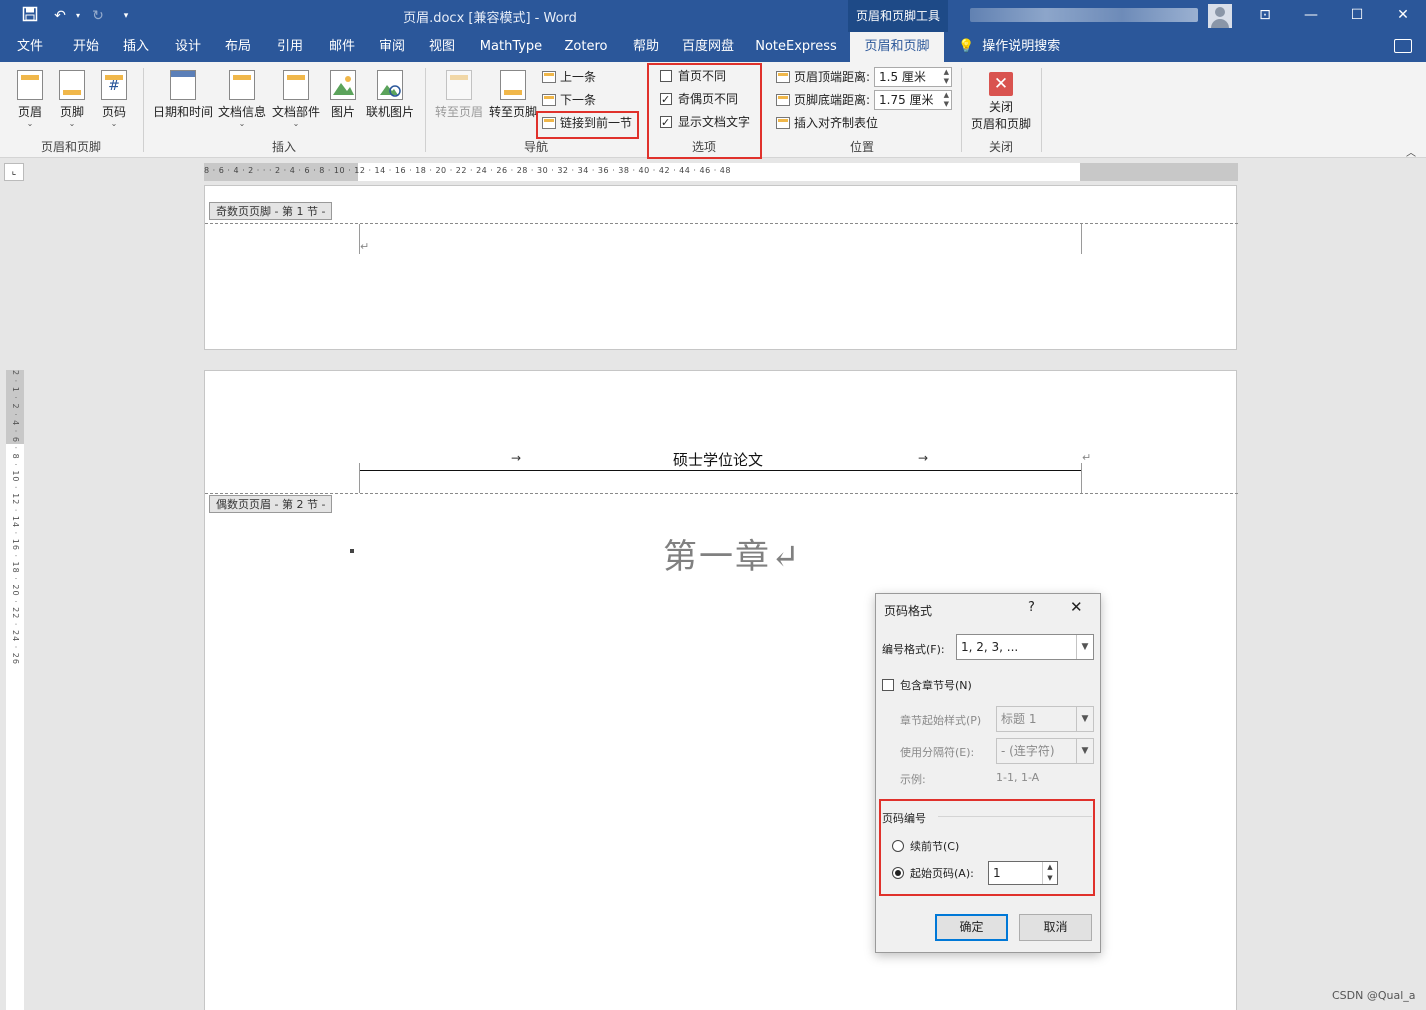  Describe the element at coordinates (188, 47) in the screenshot. I see `tab-design: 设计` at that location.